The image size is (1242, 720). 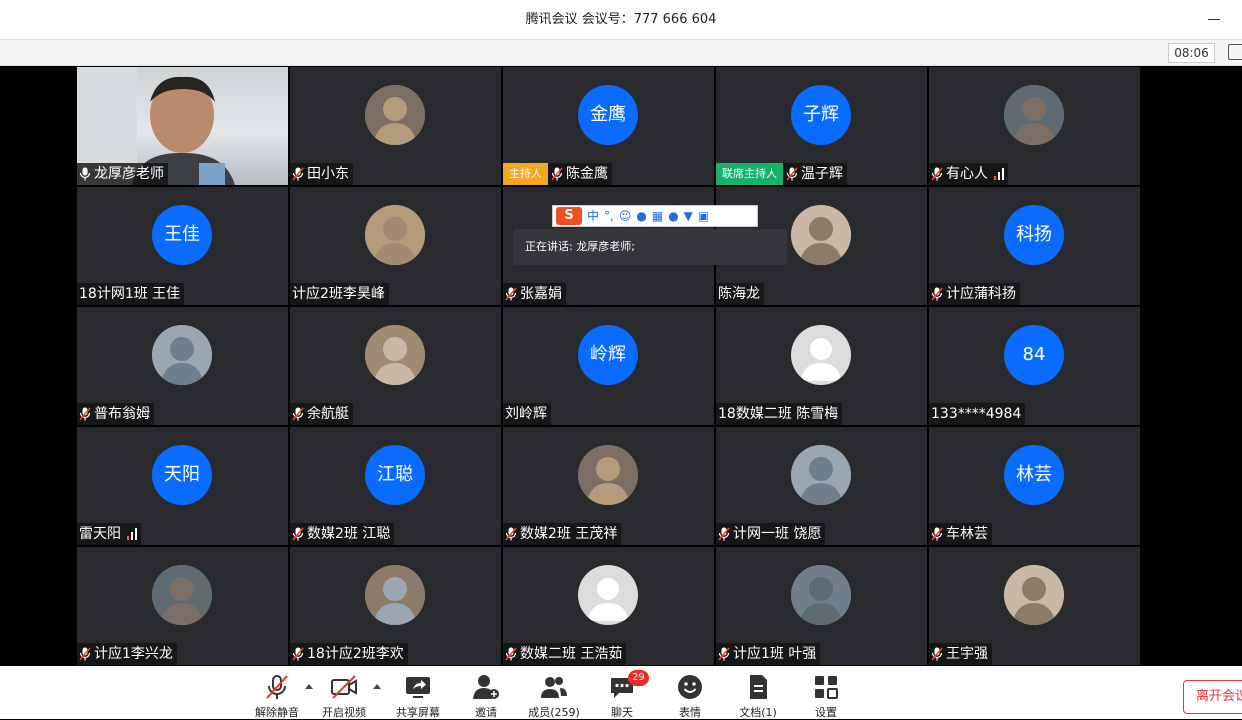 I want to click on avatar: 天阳, so click(x=182, y=475).